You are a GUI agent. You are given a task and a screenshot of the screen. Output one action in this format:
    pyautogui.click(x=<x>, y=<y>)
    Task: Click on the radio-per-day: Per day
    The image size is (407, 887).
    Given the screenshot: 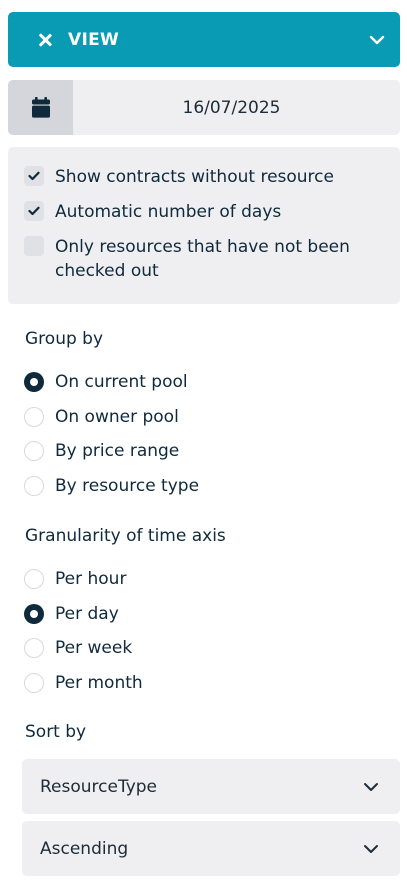 What is the action you would take?
    pyautogui.click(x=83, y=614)
    